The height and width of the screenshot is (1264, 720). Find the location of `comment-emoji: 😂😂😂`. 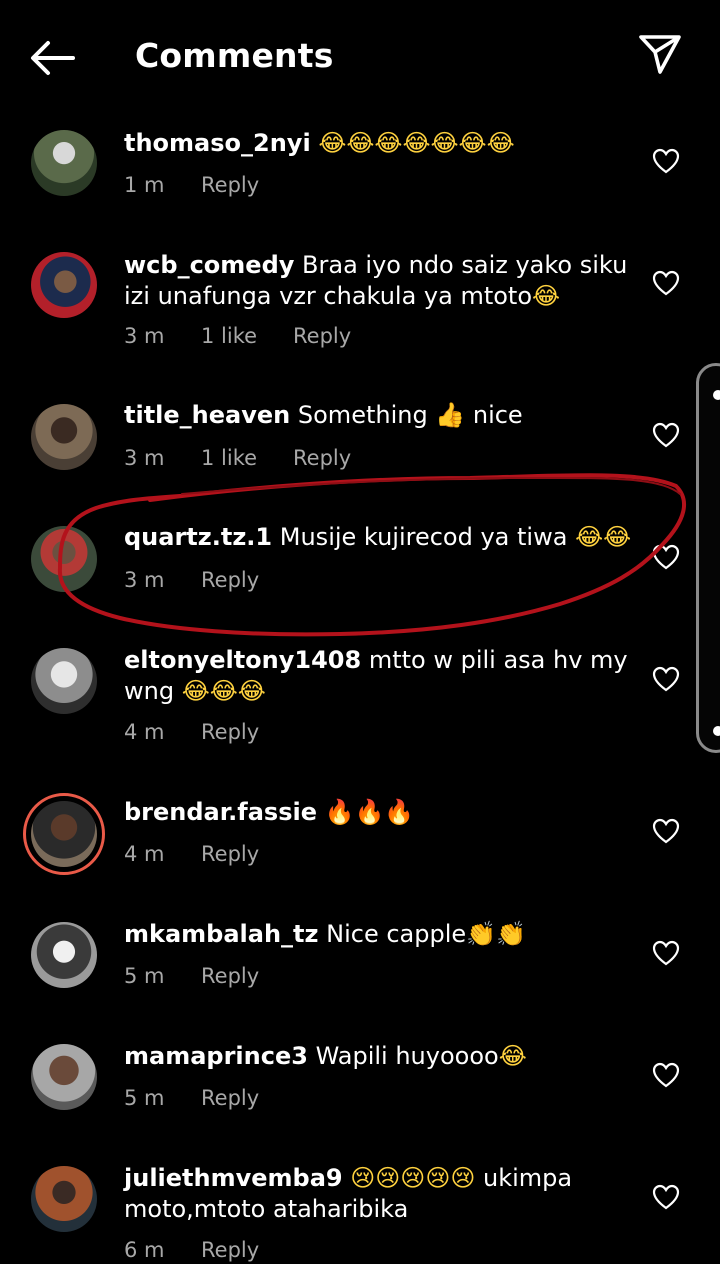

comment-emoji: 😂😂😂 is located at coordinates (223, 691).